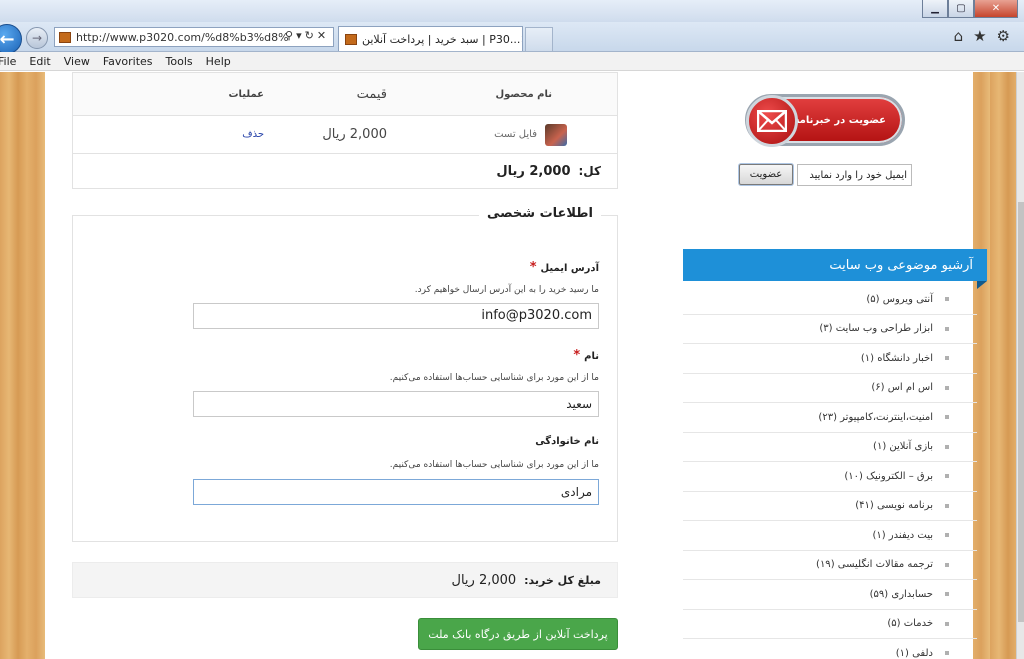 The width and height of the screenshot is (1024, 659). What do you see at coordinates (854, 175) in the screenshot?
I see `newsletter-email-input: ایمیل خود را وارد نمایید` at bounding box center [854, 175].